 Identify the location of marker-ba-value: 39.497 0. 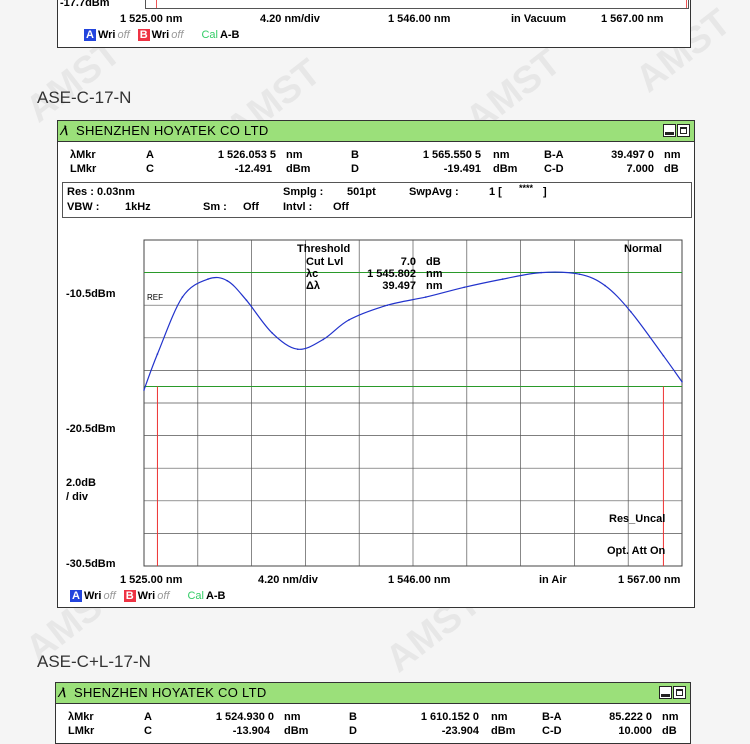
(632, 155).